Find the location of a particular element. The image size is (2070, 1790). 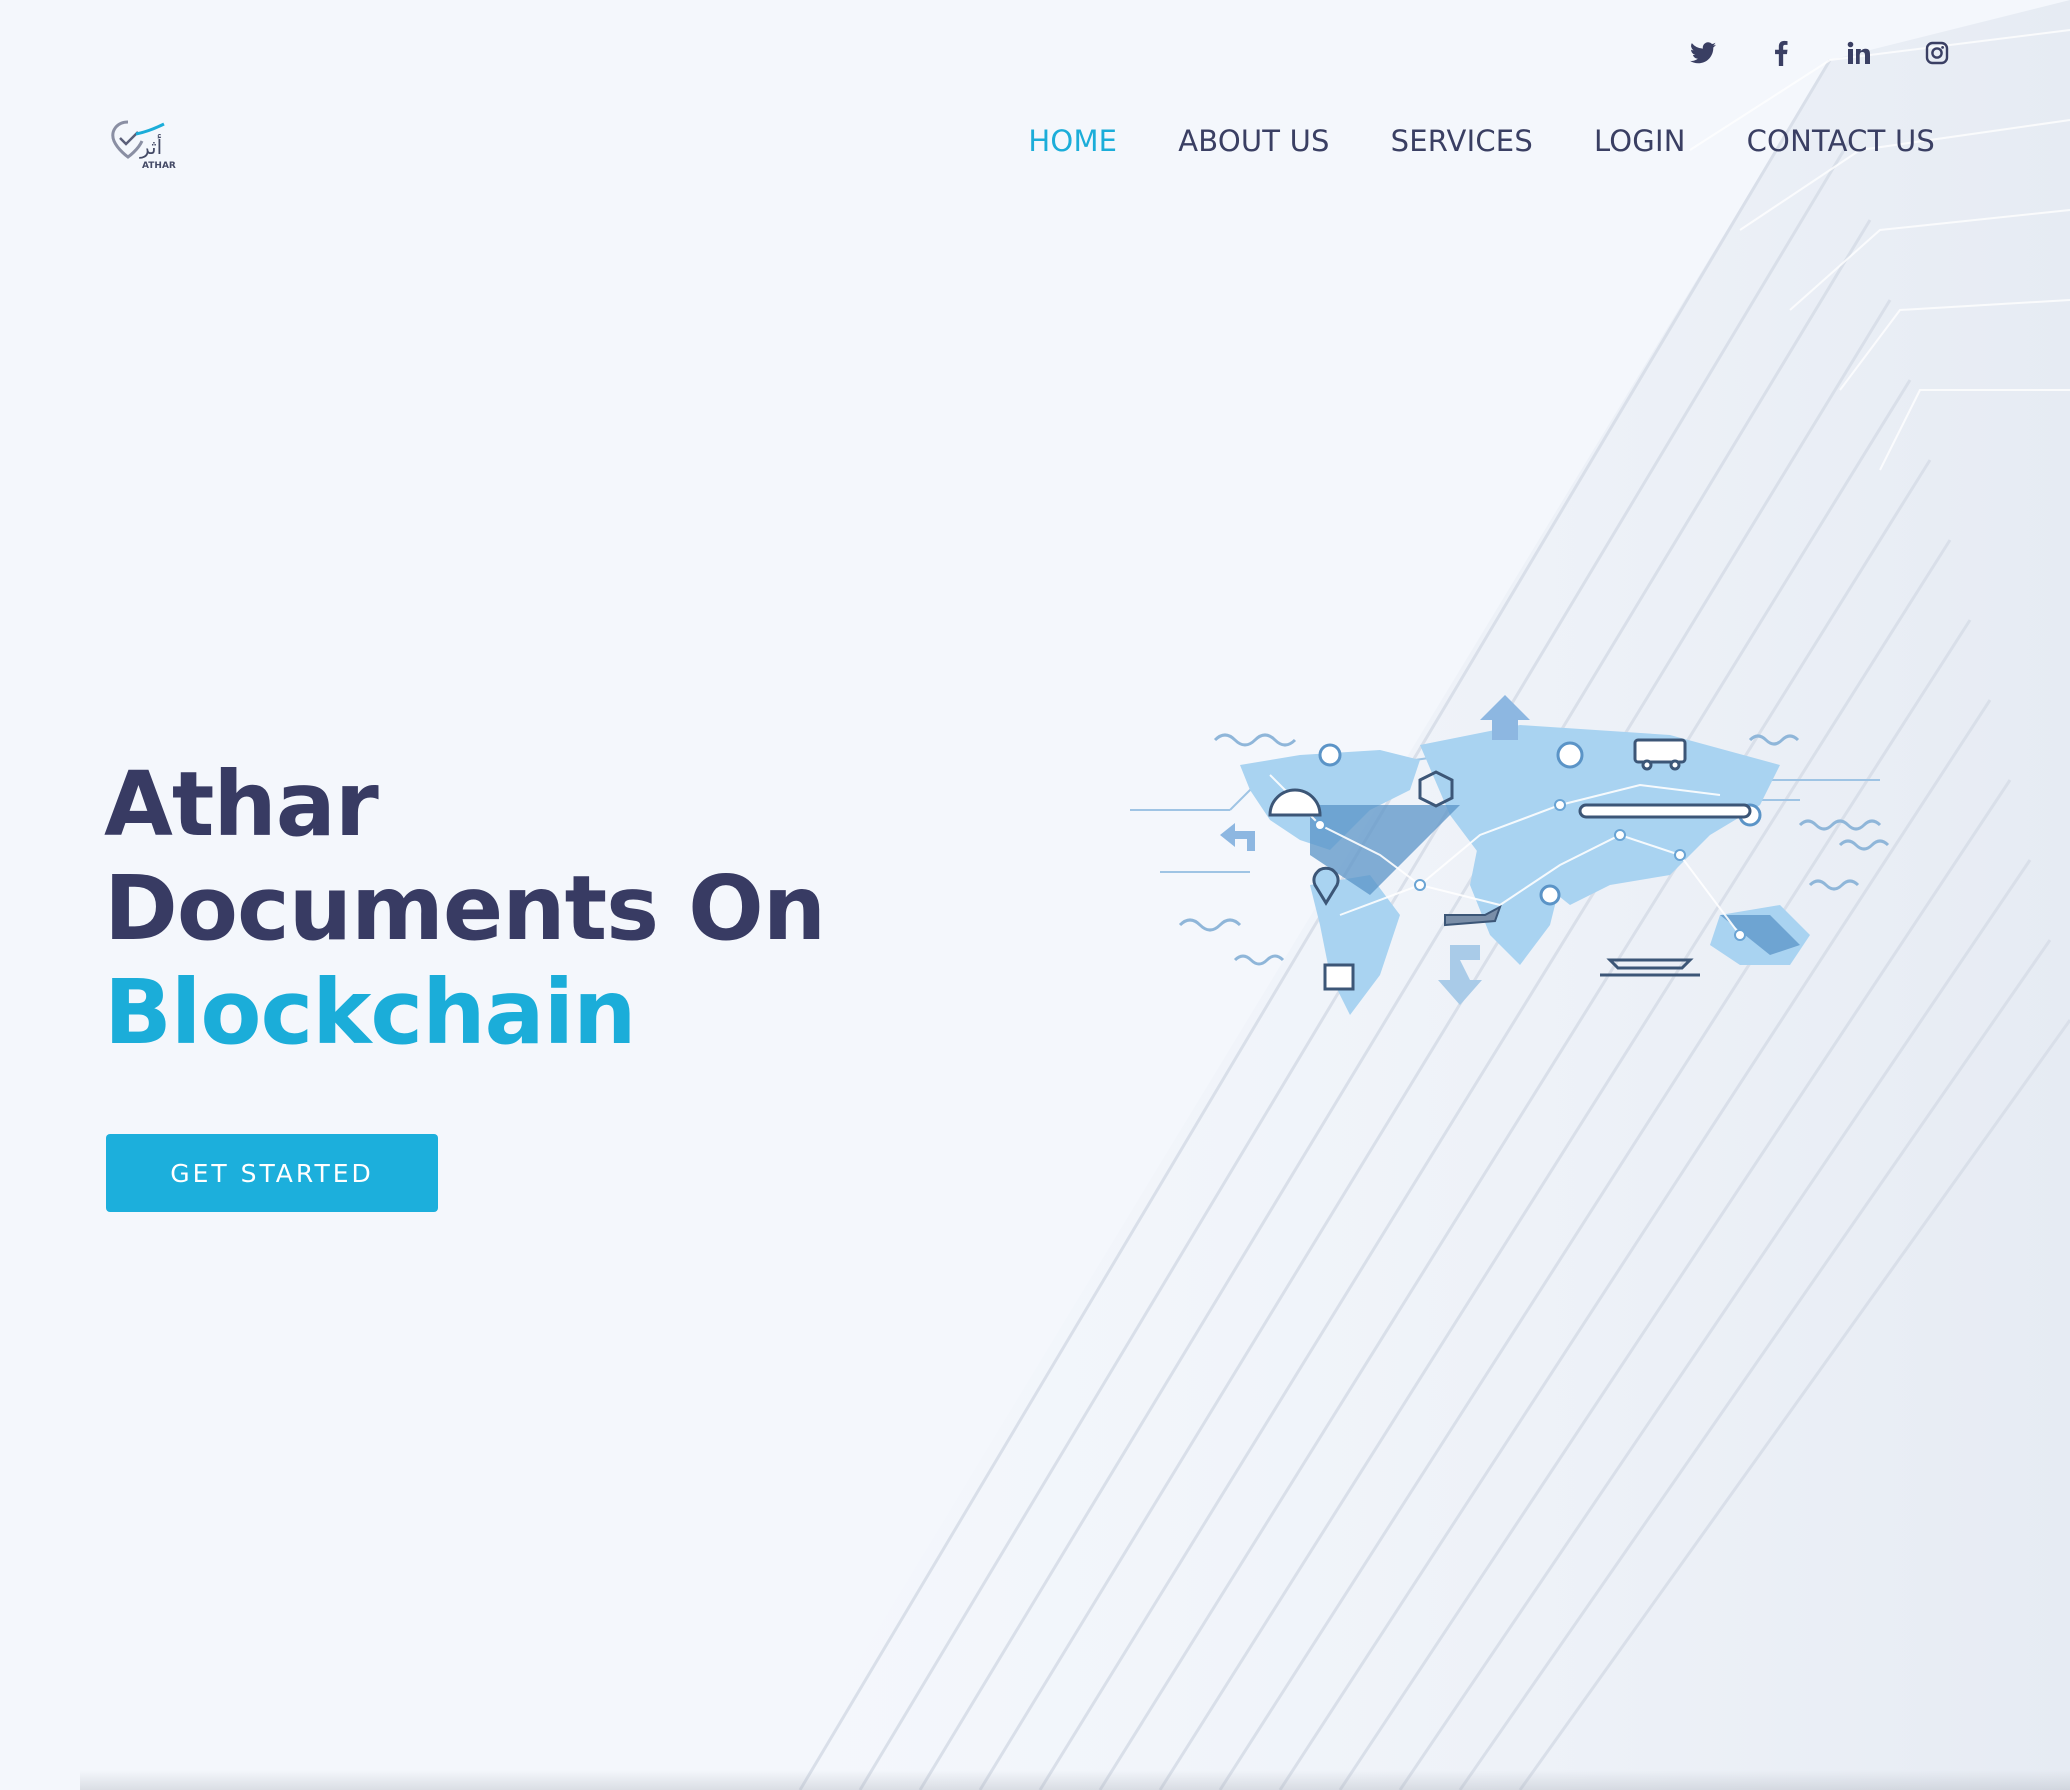

linkedin-icon is located at coordinates (1859, 53).